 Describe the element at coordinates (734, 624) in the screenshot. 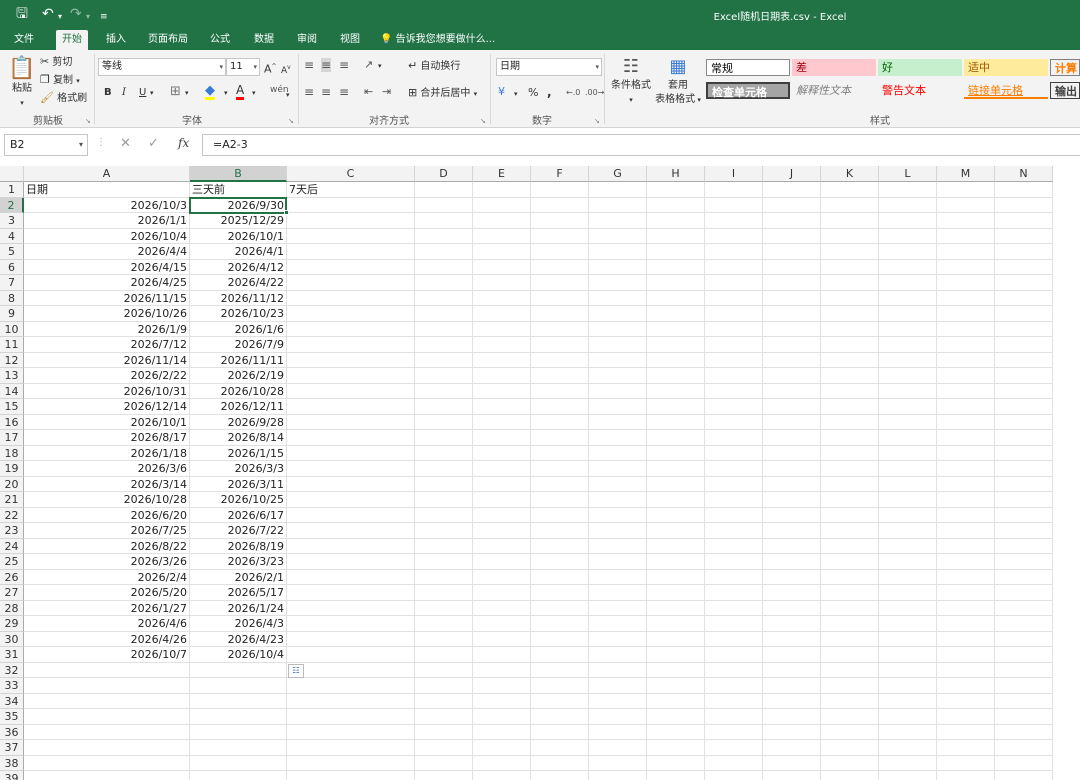

I see `cell-i29` at that location.